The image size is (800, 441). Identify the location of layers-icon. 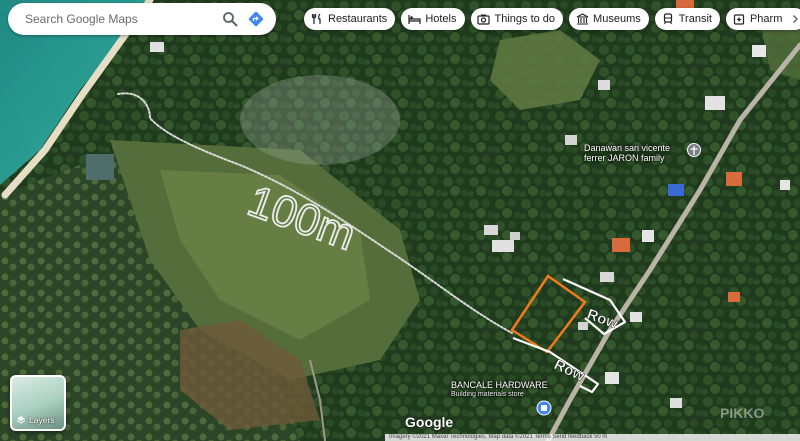
(21, 420).